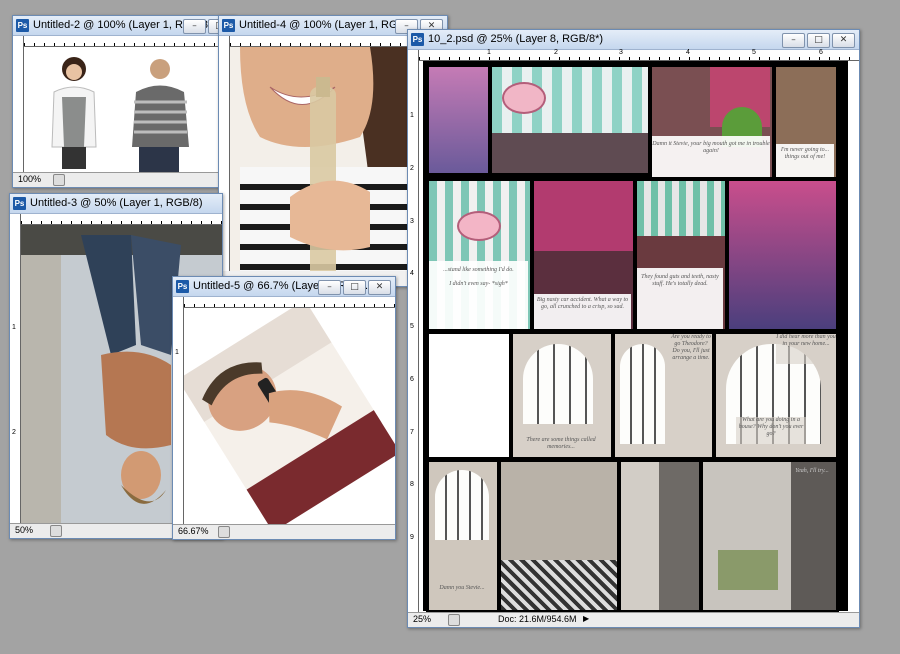  Describe the element at coordinates (691, 354) in the screenshot. I see `caption-text: Do you, I'll just arrange a time.` at that location.